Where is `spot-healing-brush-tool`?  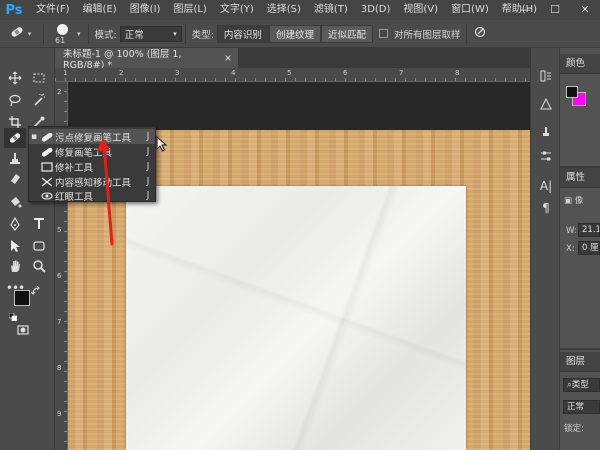 spot-healing-brush-tool is located at coordinates (15, 138).